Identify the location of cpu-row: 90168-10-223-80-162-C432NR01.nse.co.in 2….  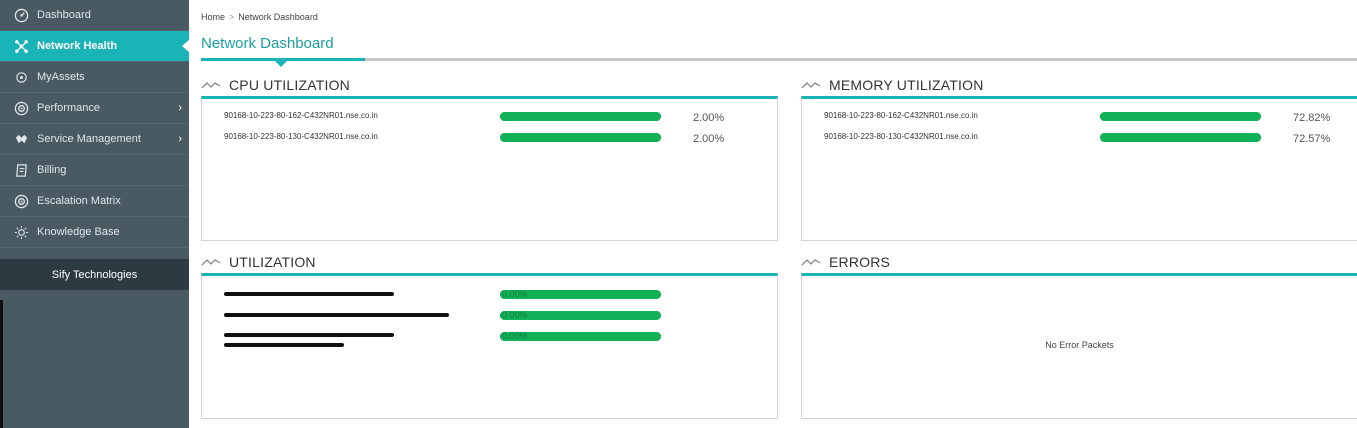
(489, 120).